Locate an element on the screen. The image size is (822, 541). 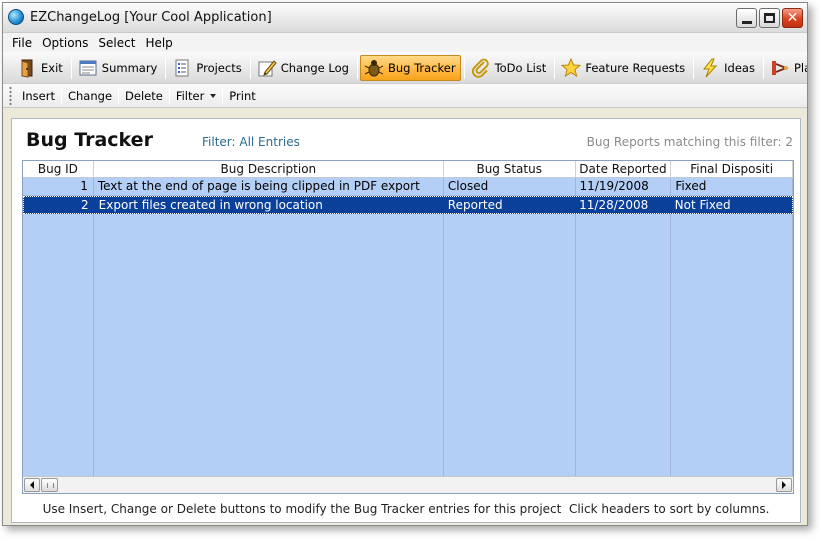
maximize-icon is located at coordinates (769, 18).